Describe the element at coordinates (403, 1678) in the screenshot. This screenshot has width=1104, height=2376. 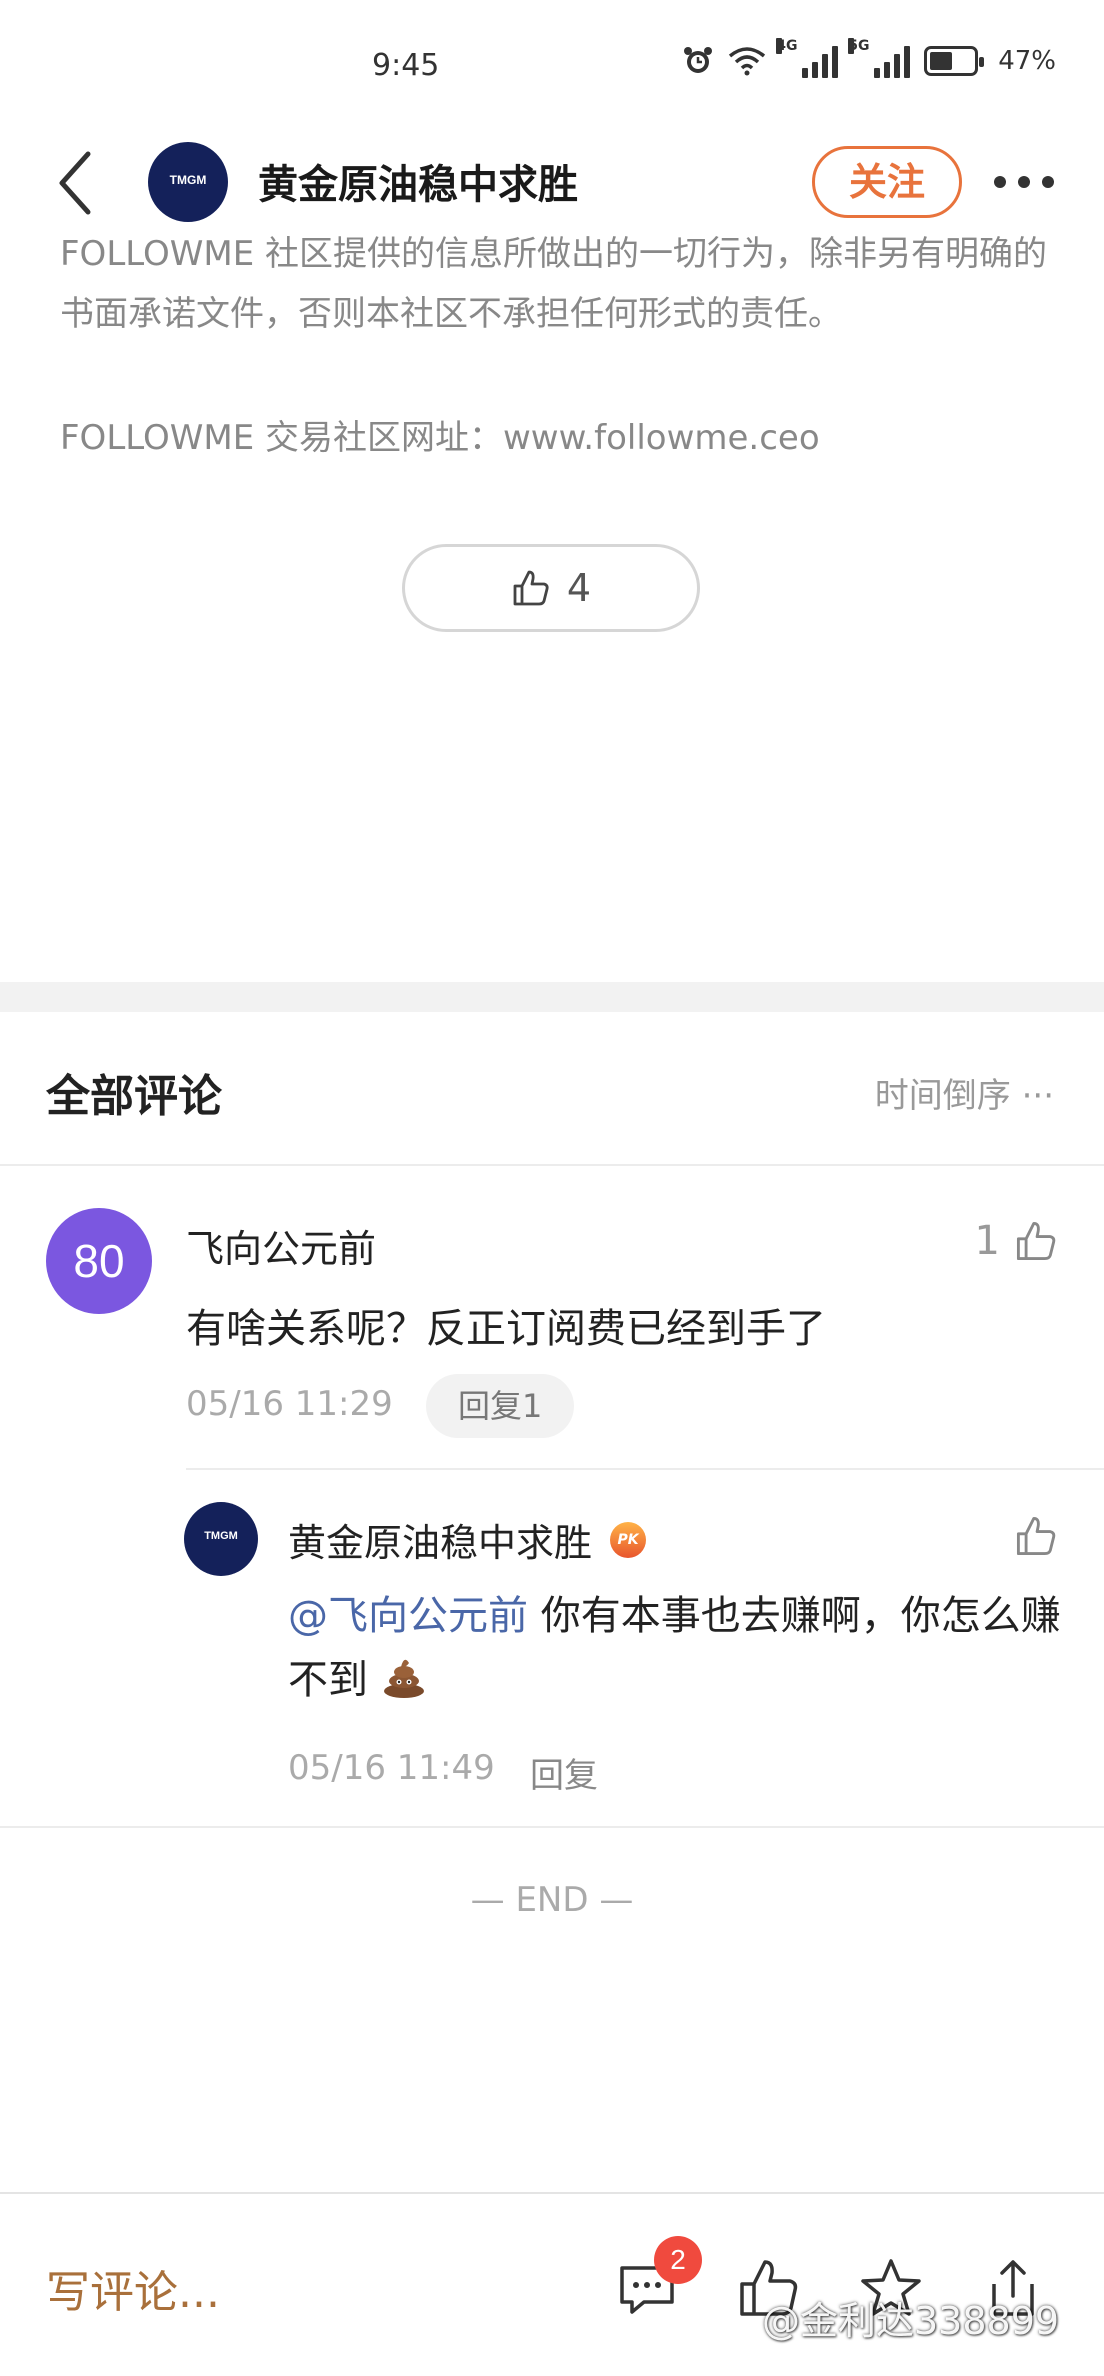
I see `poop-emoji-icon` at that location.